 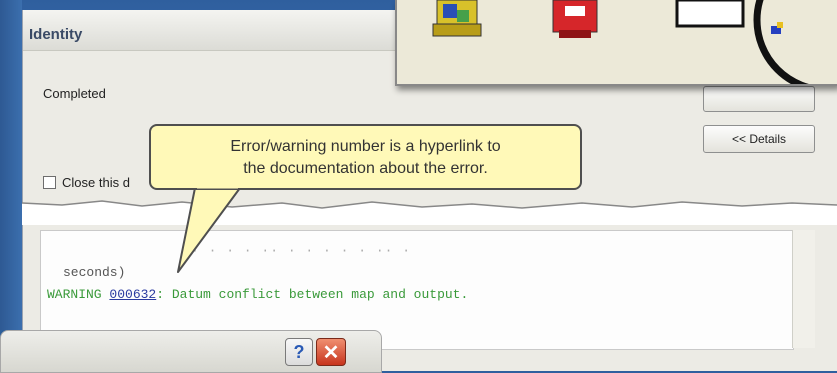 I want to click on log-line: seconds), so click(x=94, y=272).